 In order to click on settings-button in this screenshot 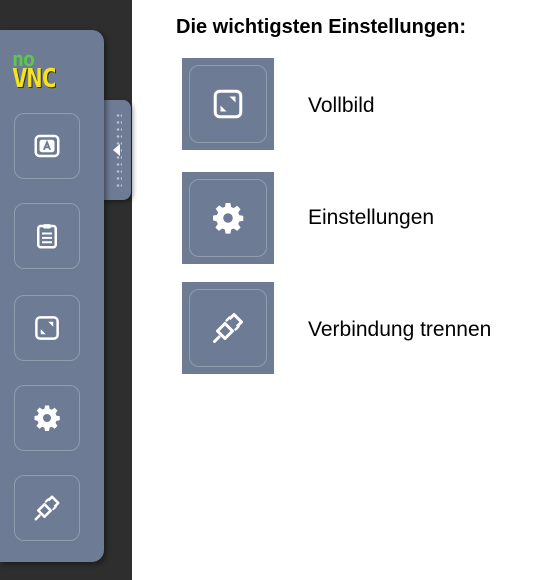, I will do `click(47, 418)`.